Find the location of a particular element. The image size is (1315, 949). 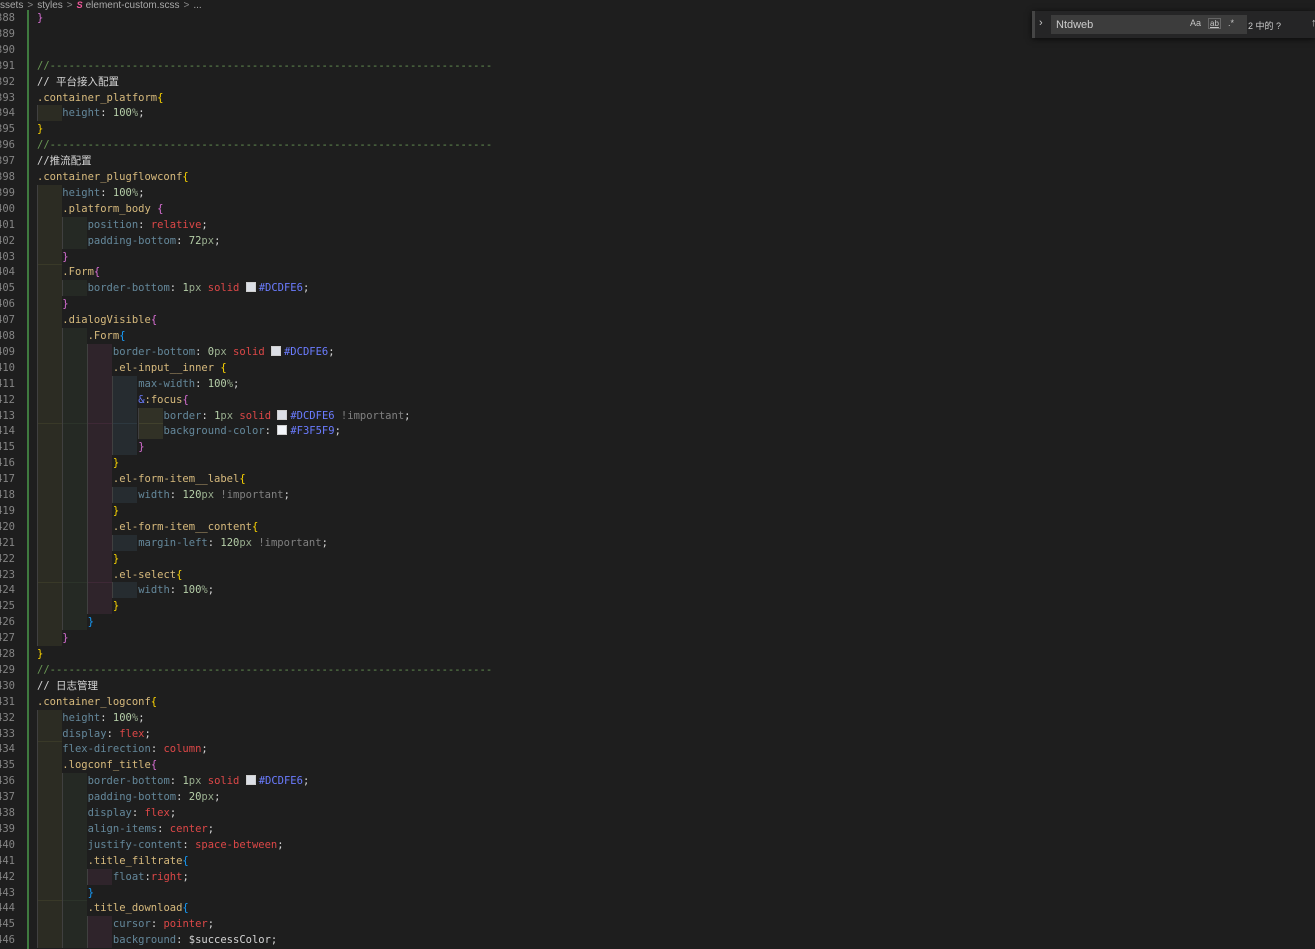

code-line: 388} is located at coordinates (450, 18).